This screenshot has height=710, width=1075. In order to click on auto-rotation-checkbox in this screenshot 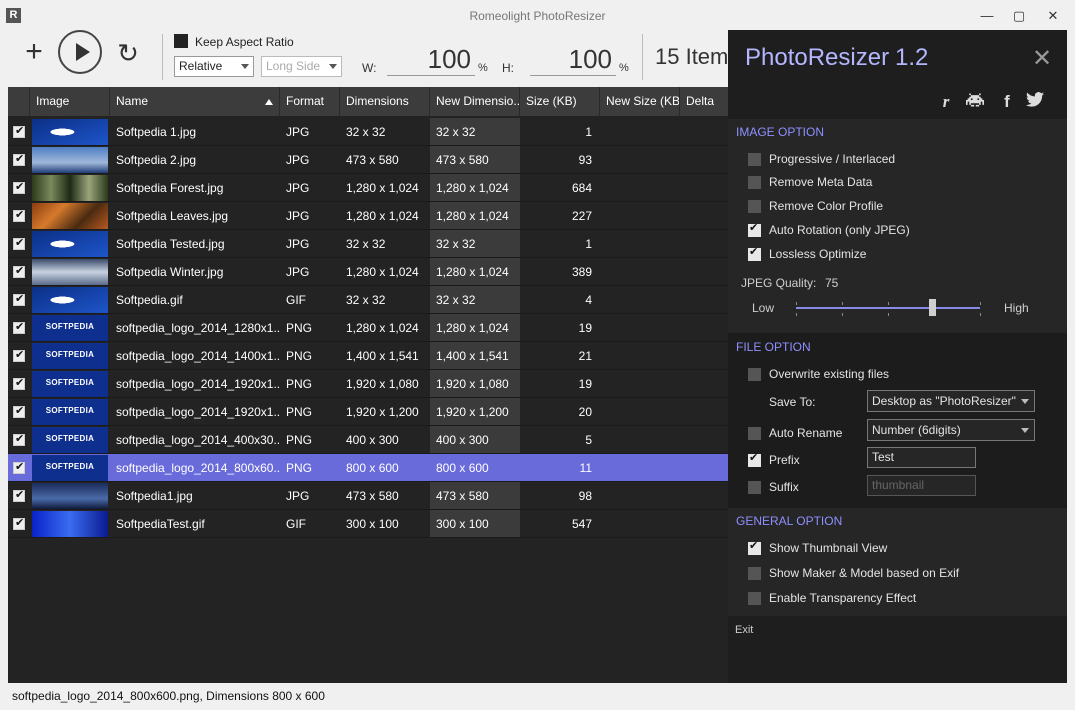, I will do `click(754, 229)`.